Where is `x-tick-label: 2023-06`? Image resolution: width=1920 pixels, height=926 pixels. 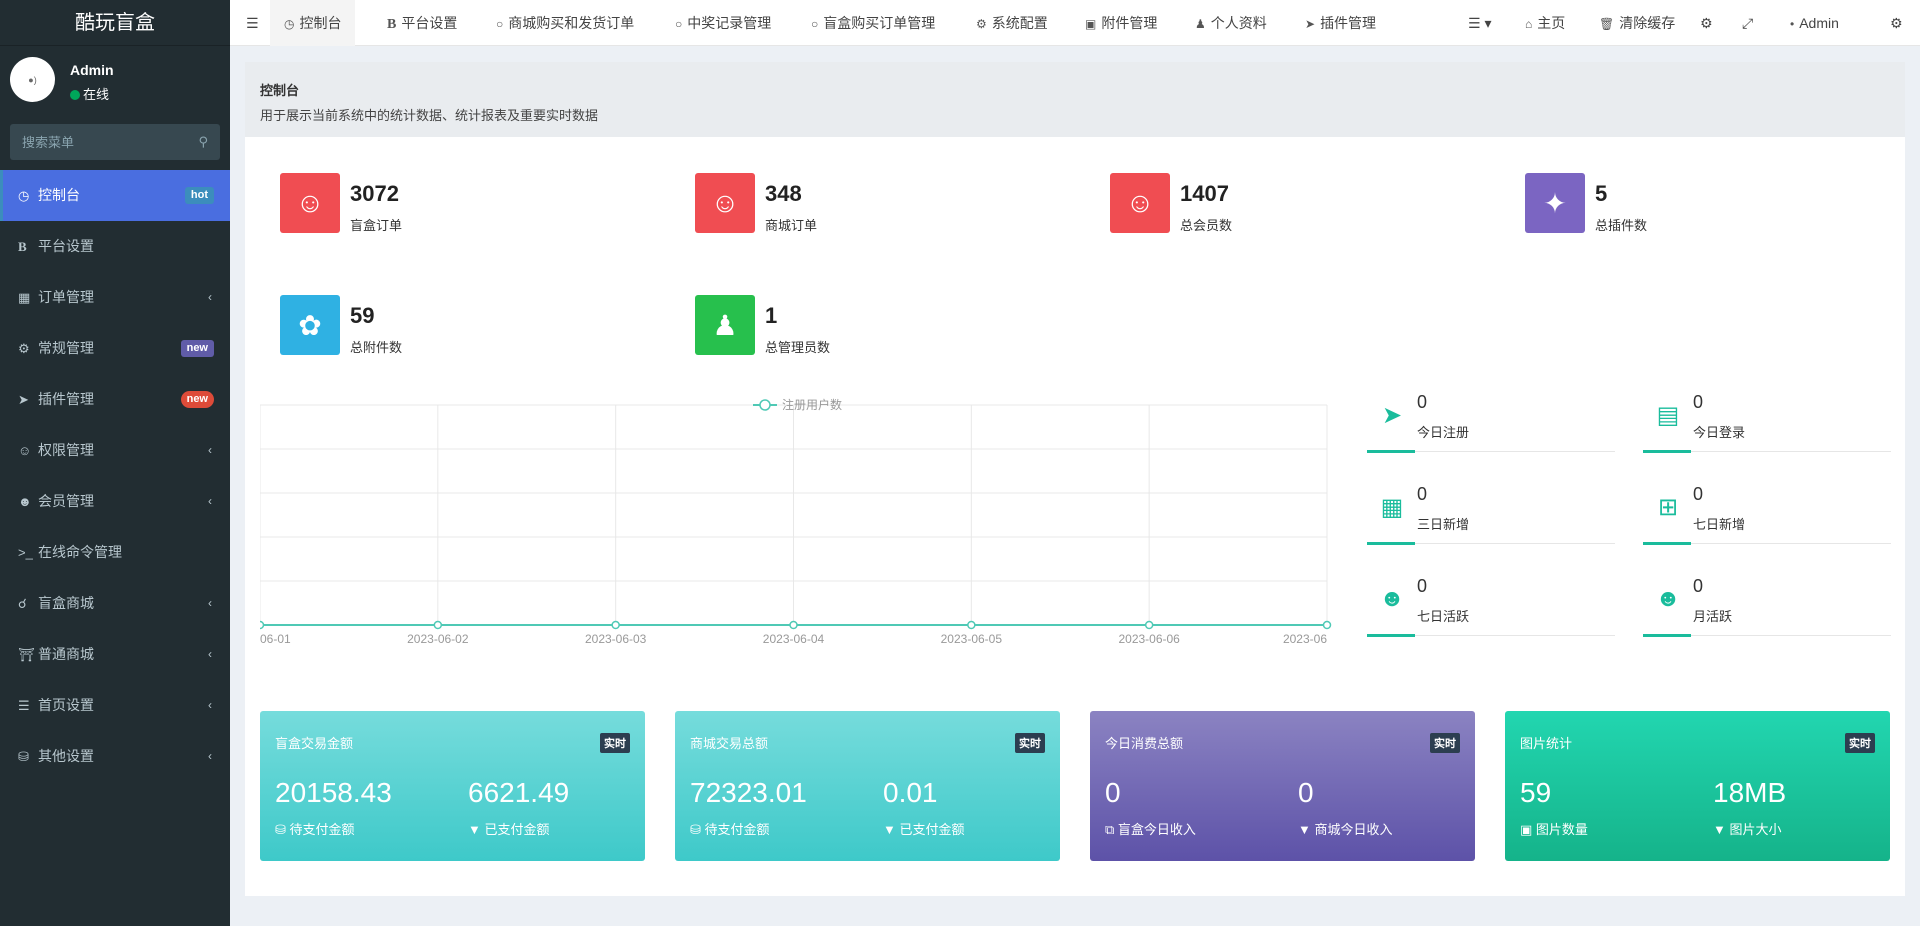
x-tick-label: 2023-06 is located at coordinates (1305, 639).